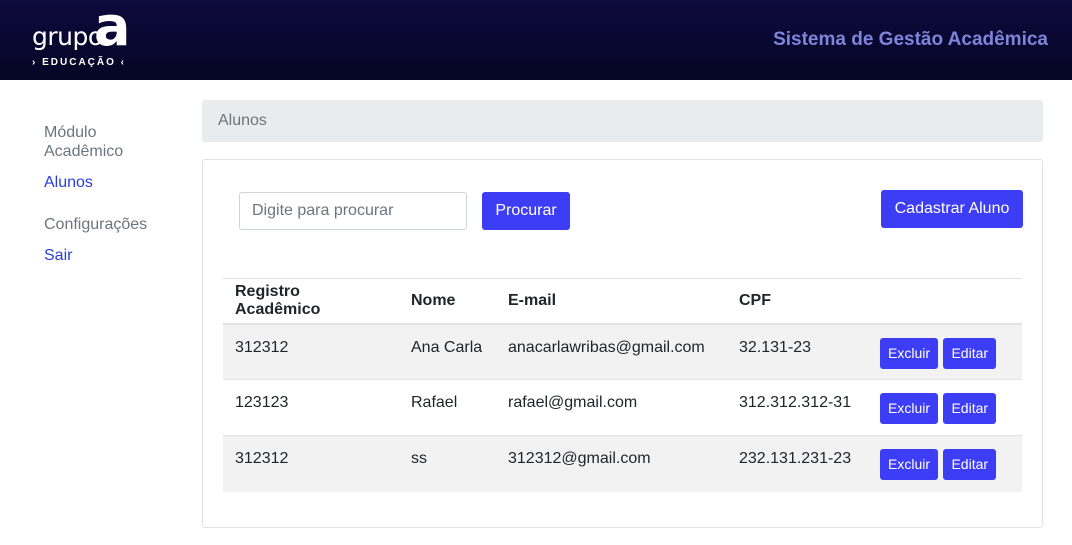 This screenshot has width=1072, height=545. Describe the element at coordinates (611, 463) in the screenshot. I see `cell-email: 312312@gmail.com` at that location.